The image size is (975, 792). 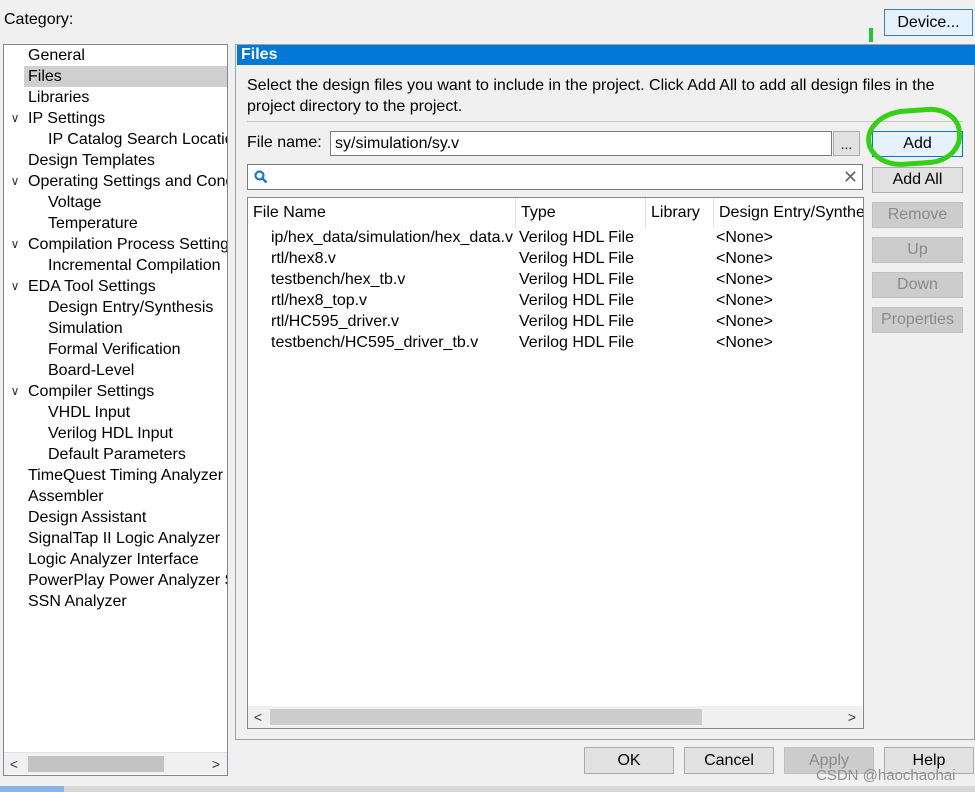 I want to click on tree-item: Logic Analyzer Interface, so click(x=113, y=559).